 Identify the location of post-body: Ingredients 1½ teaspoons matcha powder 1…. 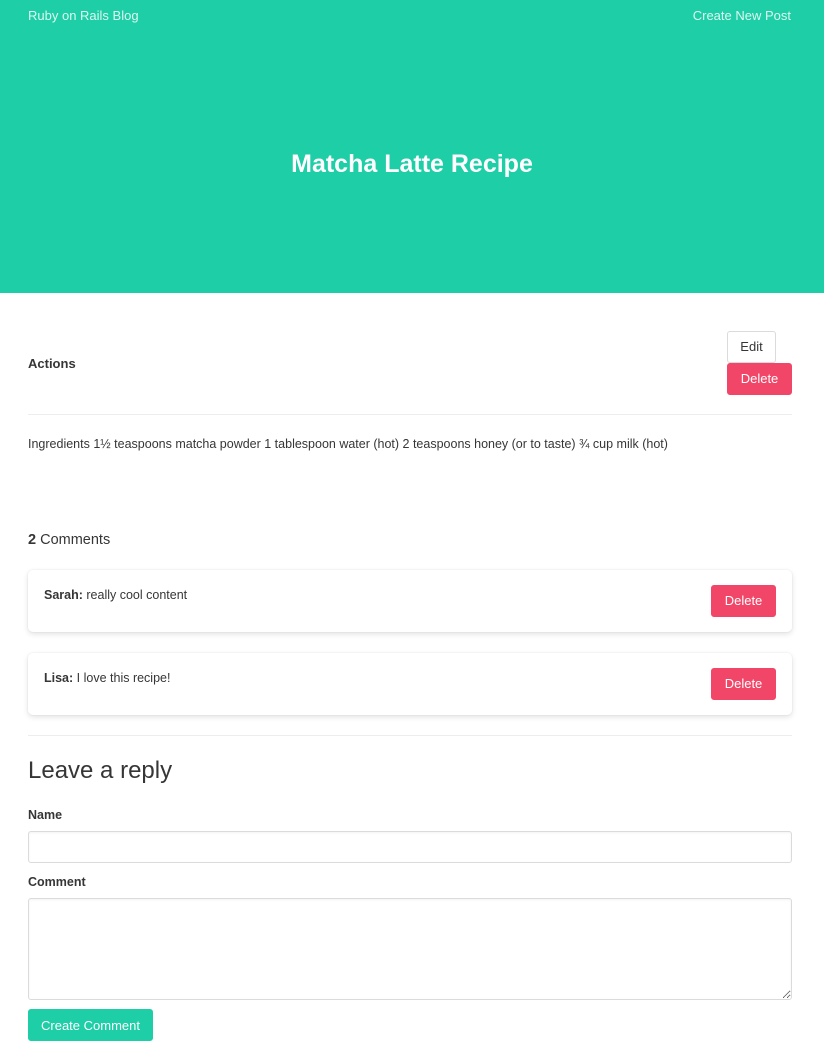
(348, 444).